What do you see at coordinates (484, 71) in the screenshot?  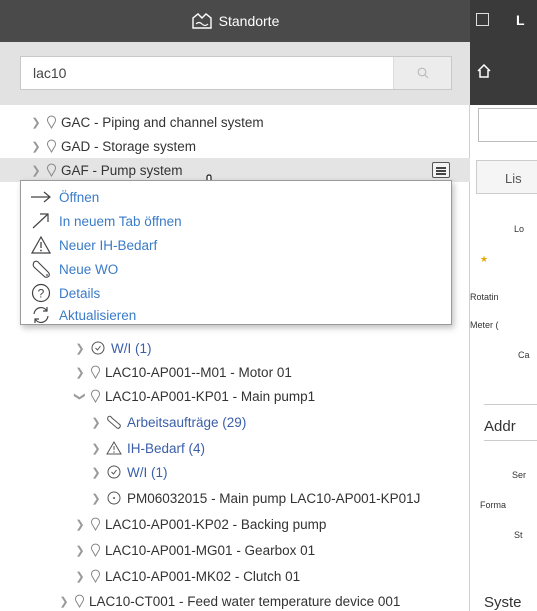 I see `home-icon` at bounding box center [484, 71].